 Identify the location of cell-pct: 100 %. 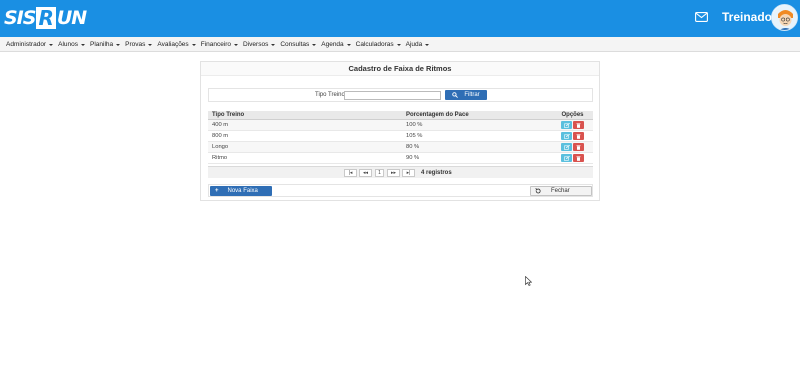
(414, 125).